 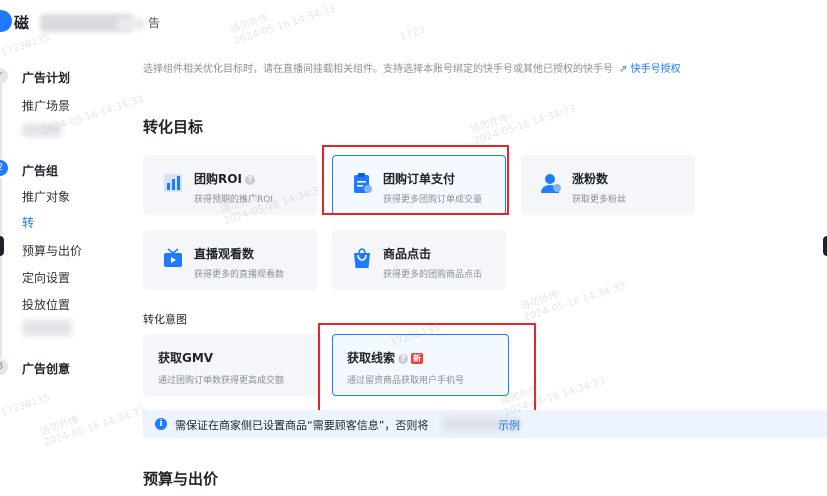 I want to click on shopping-bag-icon, so click(x=362, y=258).